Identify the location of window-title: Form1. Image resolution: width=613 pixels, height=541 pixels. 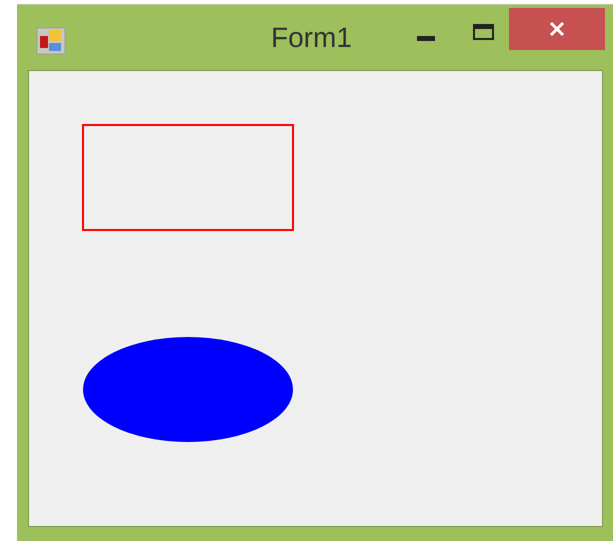
(311, 38).